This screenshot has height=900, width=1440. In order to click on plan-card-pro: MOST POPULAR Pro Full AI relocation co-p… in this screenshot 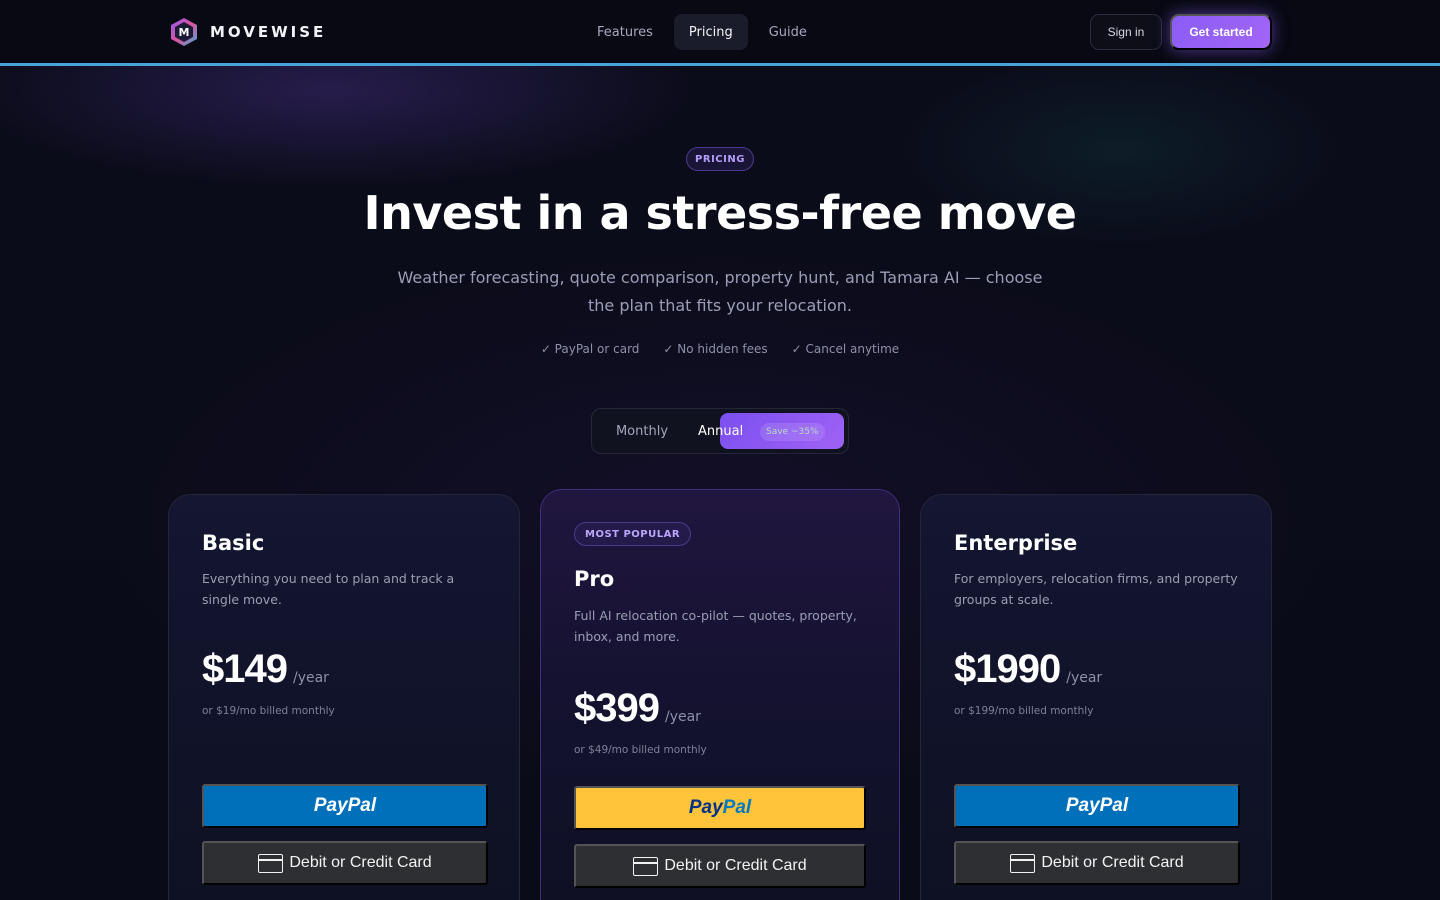, I will do `click(720, 694)`.